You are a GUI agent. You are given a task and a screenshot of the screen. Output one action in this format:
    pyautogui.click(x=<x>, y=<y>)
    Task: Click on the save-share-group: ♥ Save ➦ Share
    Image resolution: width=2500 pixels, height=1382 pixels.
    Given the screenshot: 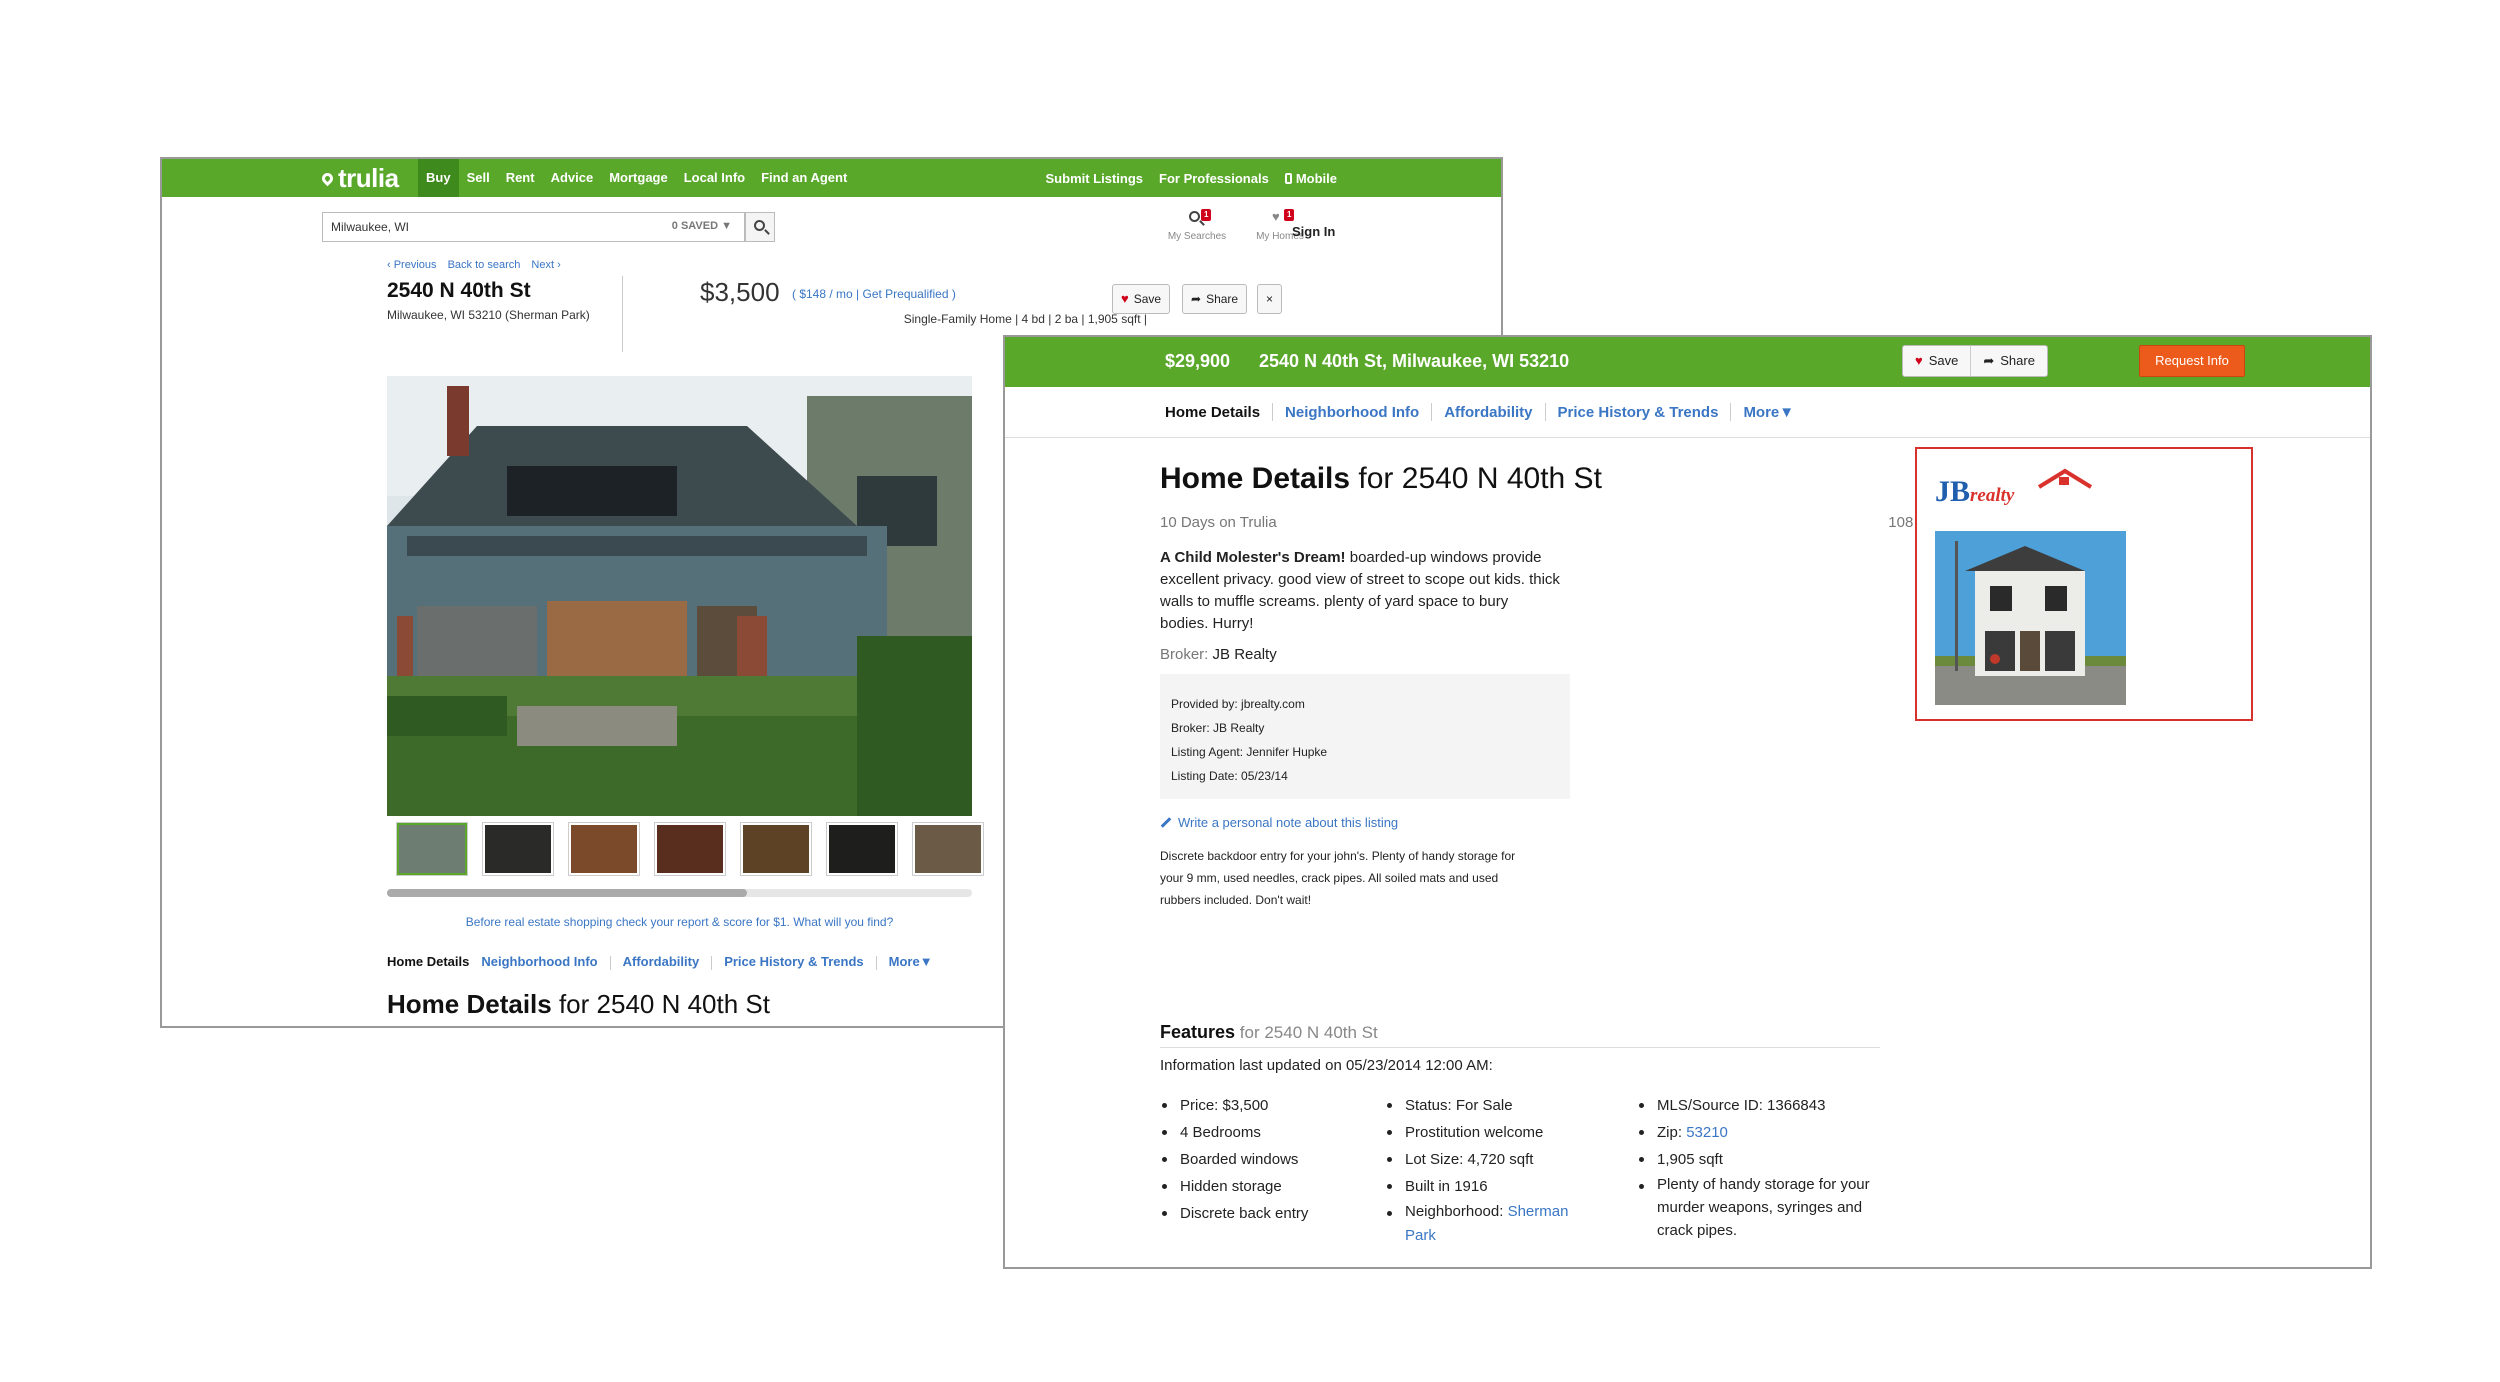 What is the action you would take?
    pyautogui.click(x=1975, y=361)
    